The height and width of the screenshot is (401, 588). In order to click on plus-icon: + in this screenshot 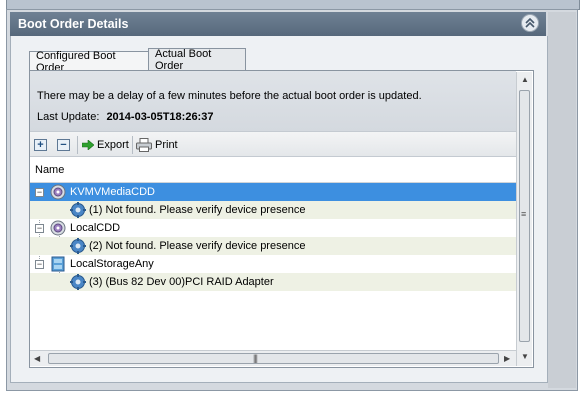, I will do `click(40, 145)`.